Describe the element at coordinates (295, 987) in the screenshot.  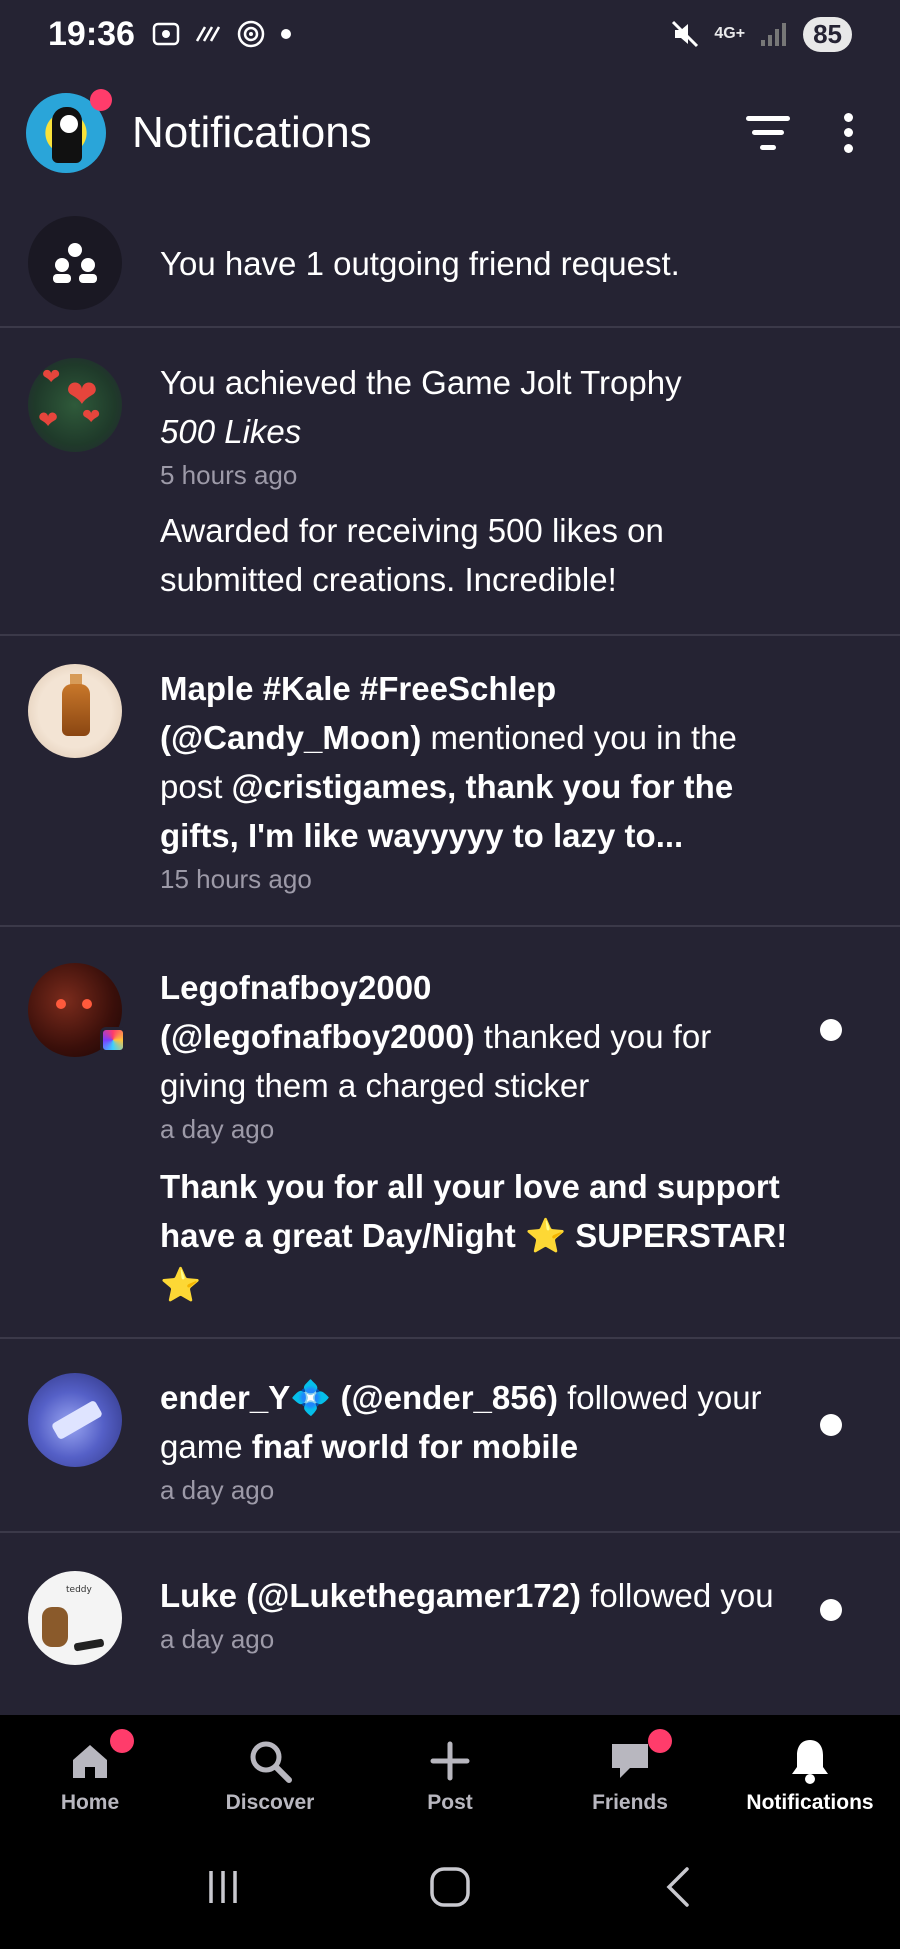
I see `user-name: Legofnafboy2000` at that location.